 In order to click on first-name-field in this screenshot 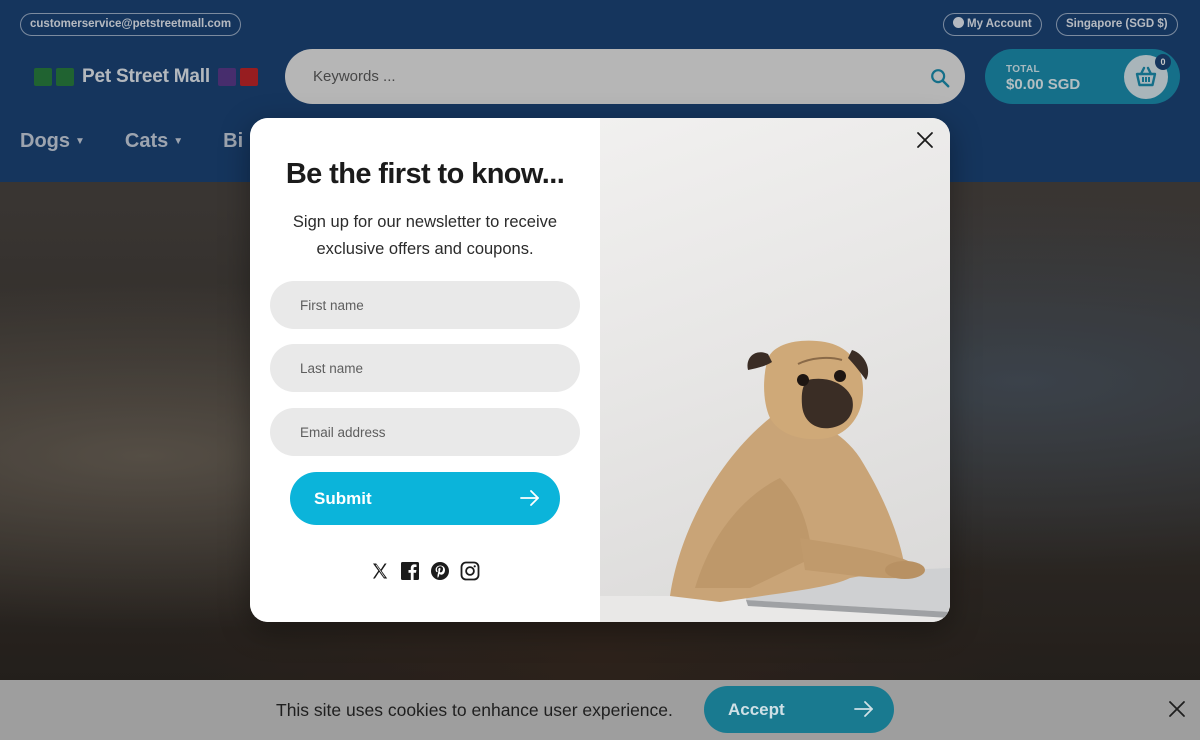, I will do `click(425, 305)`.